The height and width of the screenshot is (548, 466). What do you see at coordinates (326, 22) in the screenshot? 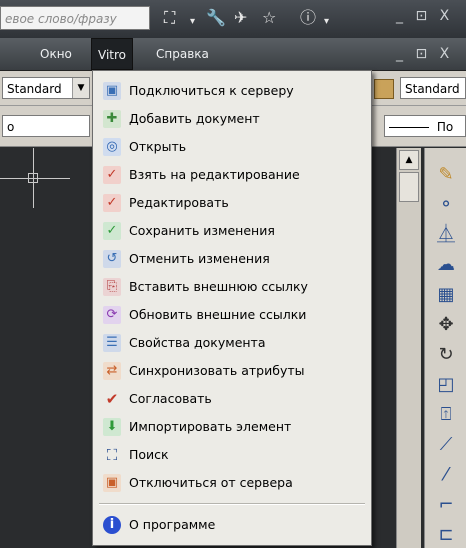
I see `help-dropdown-icon: ▾` at bounding box center [326, 22].